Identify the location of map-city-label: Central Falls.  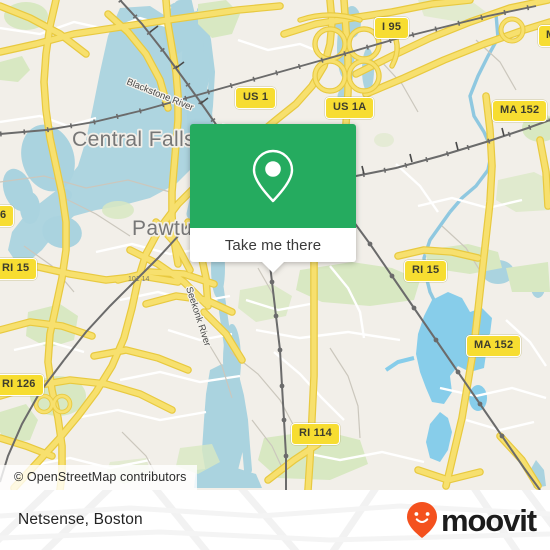
(133, 139).